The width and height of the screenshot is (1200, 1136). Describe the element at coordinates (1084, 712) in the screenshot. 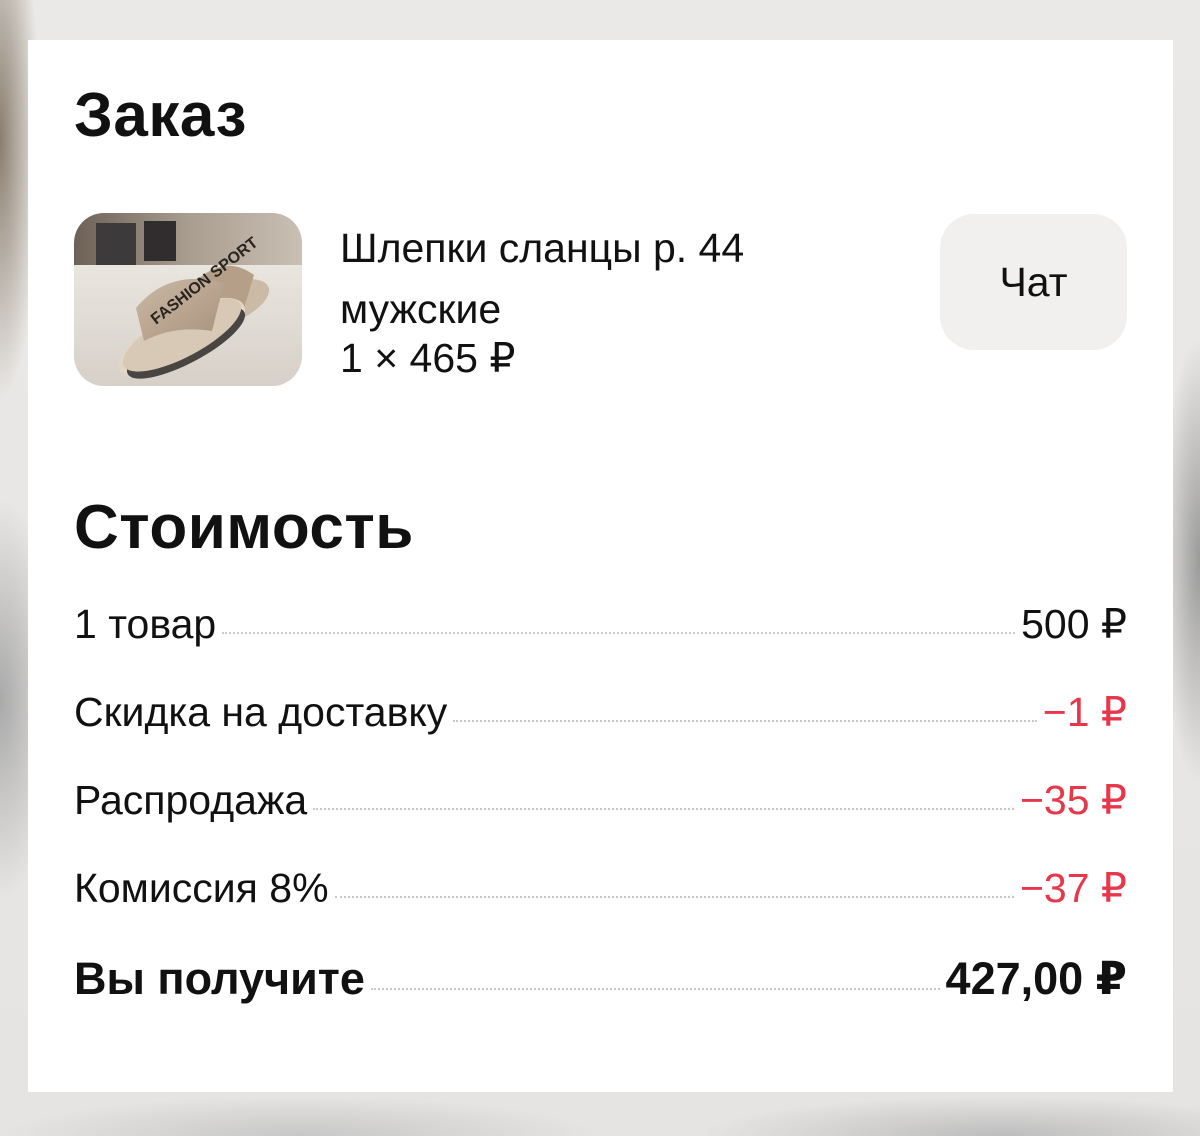

I see `cost-value: −1 ₽` at that location.